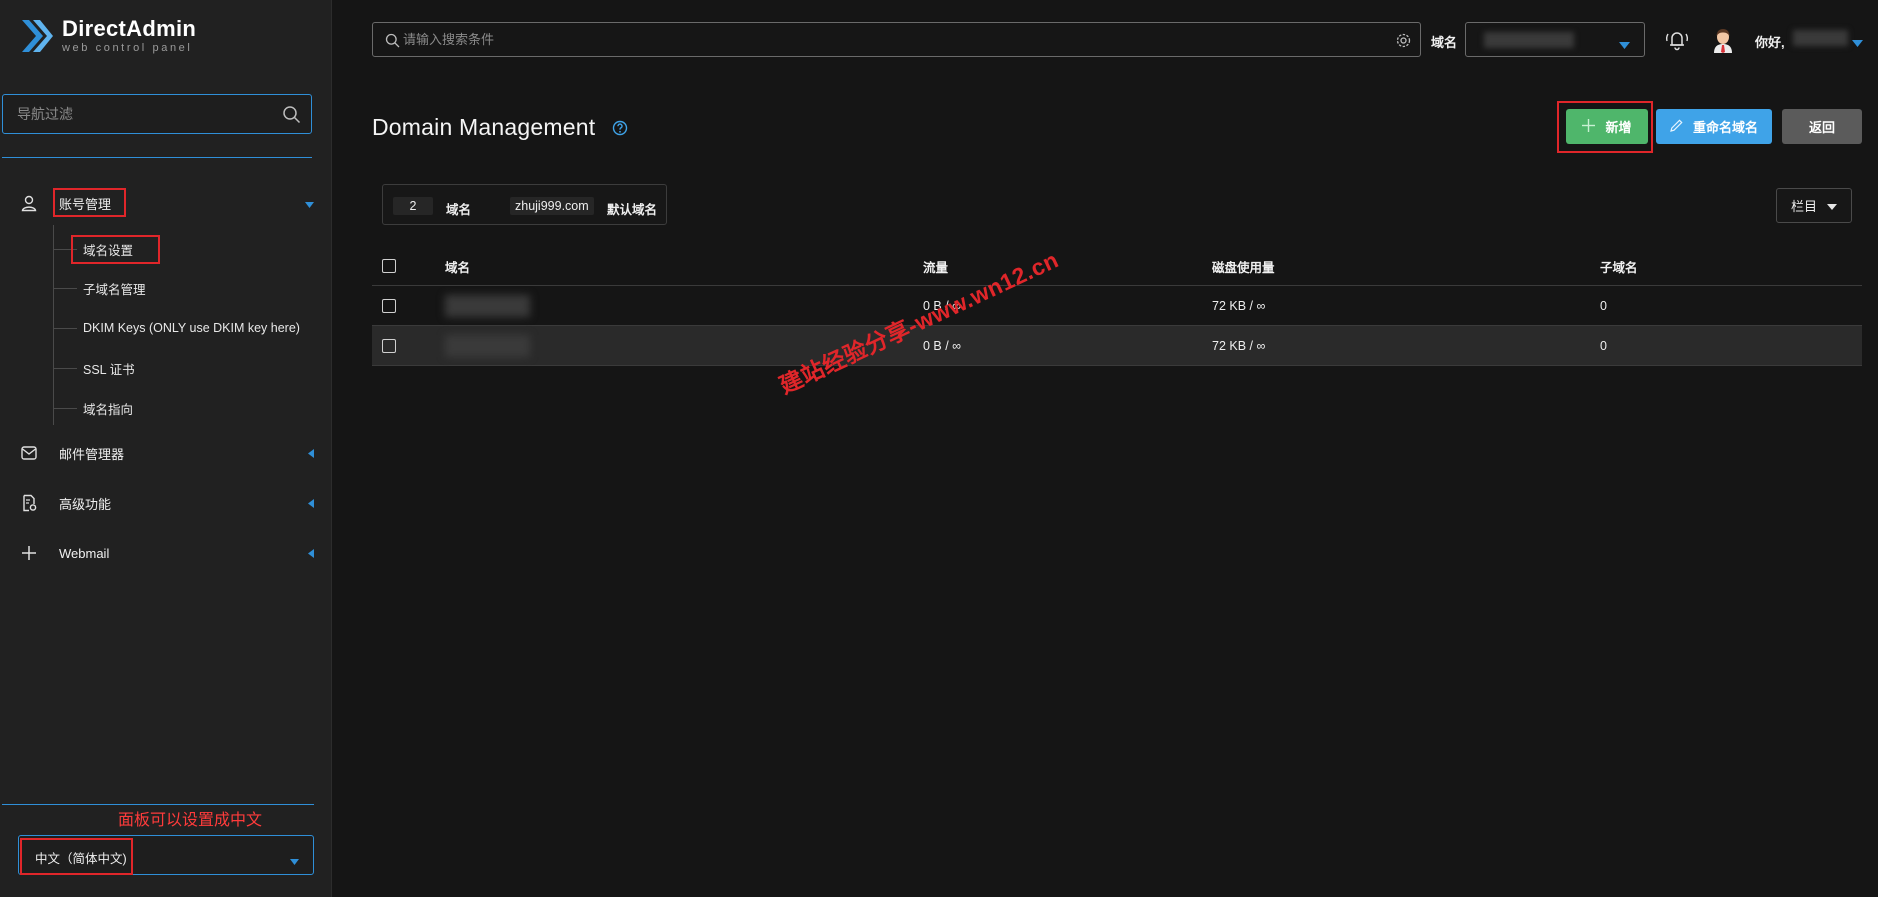 This screenshot has width=1878, height=897. Describe the element at coordinates (183, 288) in the screenshot. I see `sidebar-subitem-subdomains: 子域名管理` at that location.